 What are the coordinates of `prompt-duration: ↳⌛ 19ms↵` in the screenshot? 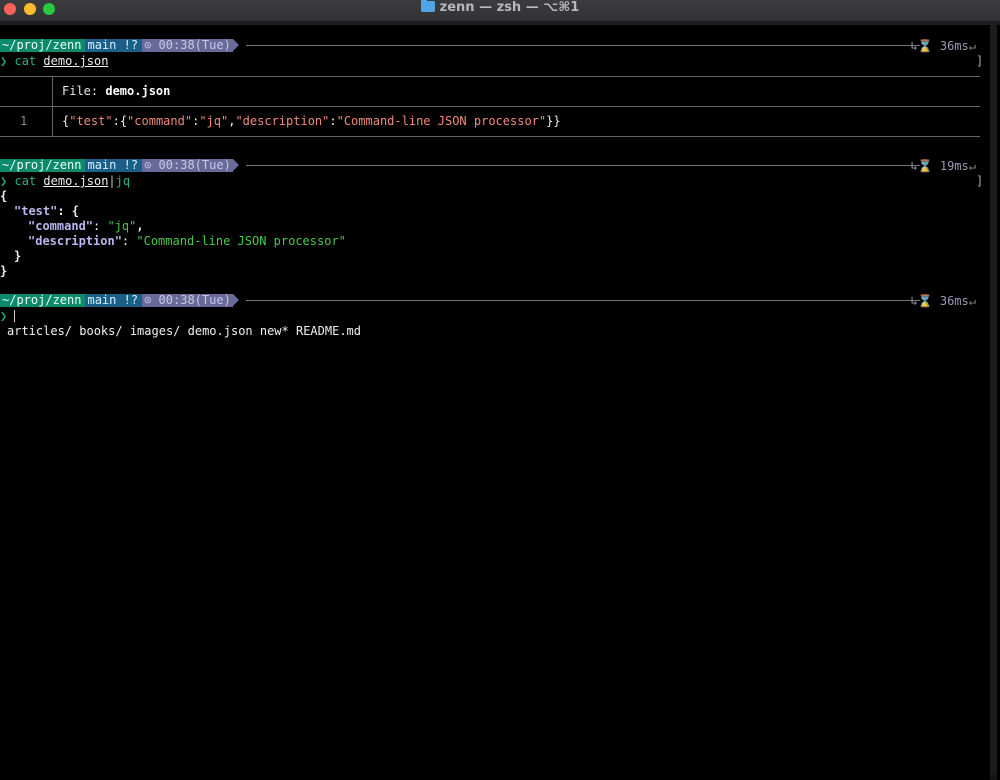 It's located at (943, 166).